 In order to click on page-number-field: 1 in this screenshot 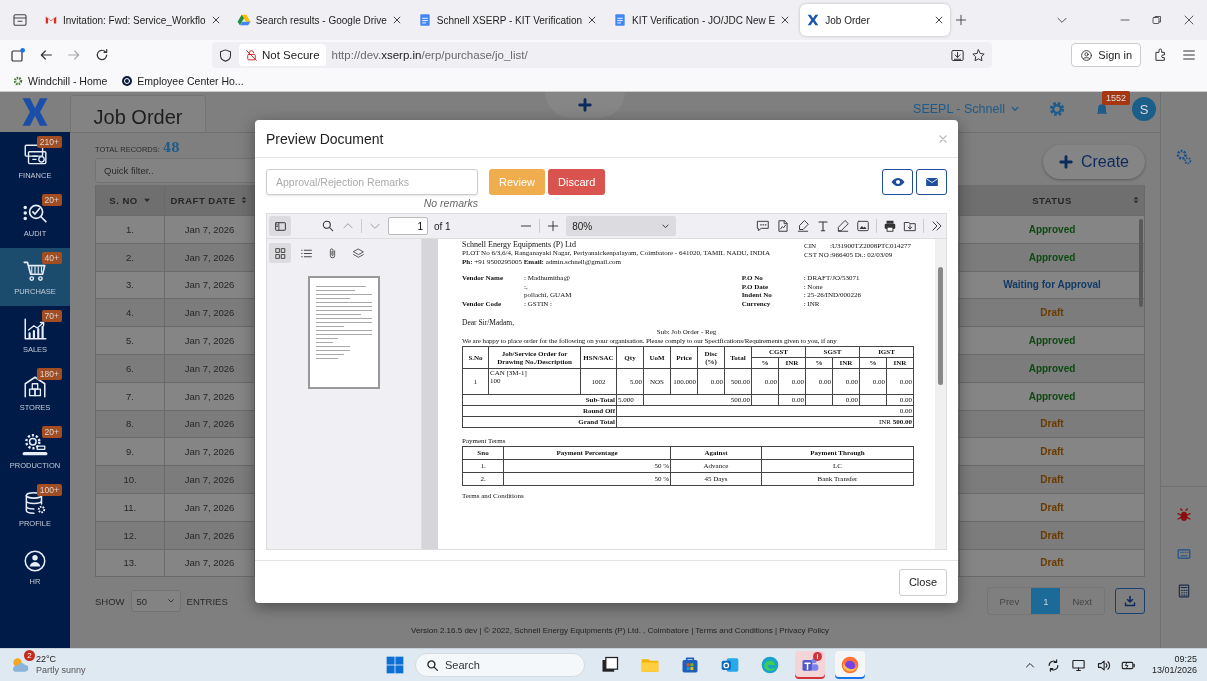, I will do `click(408, 226)`.